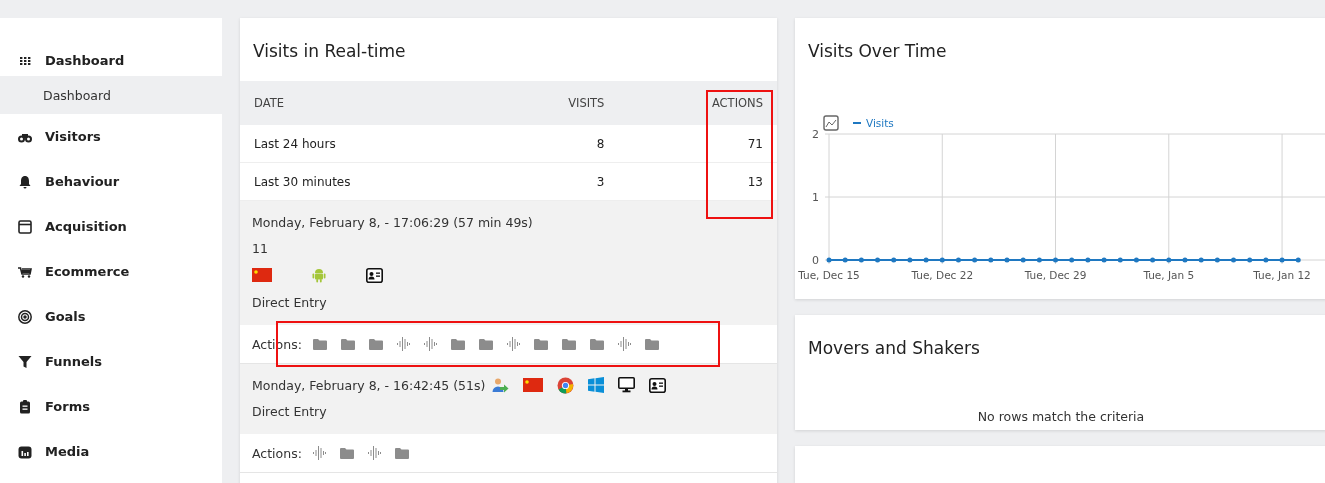 The image size is (1325, 483). What do you see at coordinates (596, 385) in the screenshot?
I see `windows-icon` at bounding box center [596, 385].